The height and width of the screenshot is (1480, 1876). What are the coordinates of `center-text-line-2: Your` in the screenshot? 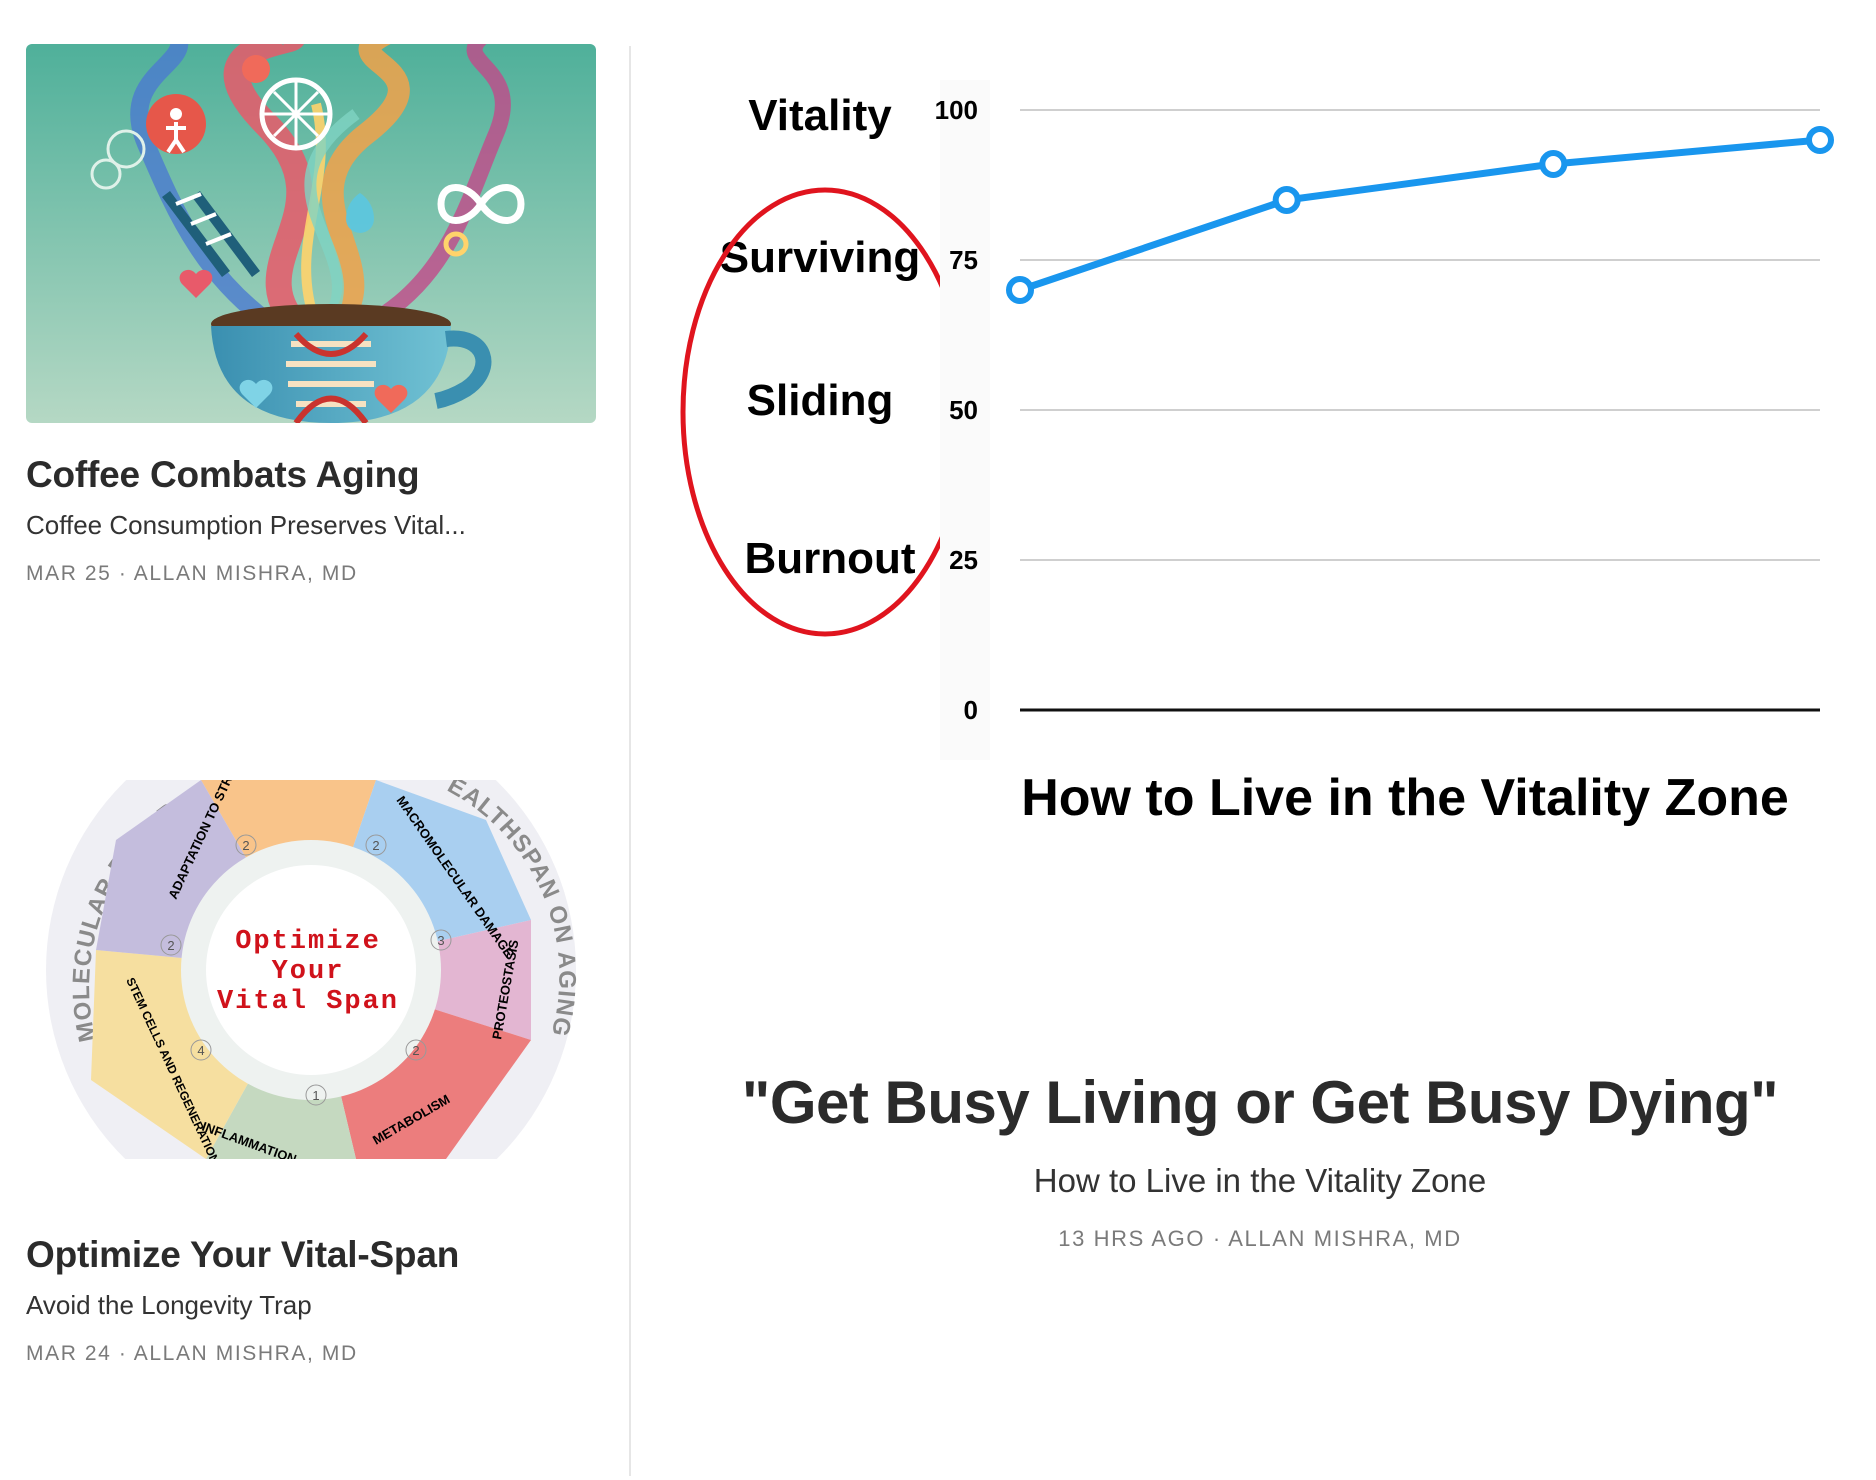 It's located at (308, 972).